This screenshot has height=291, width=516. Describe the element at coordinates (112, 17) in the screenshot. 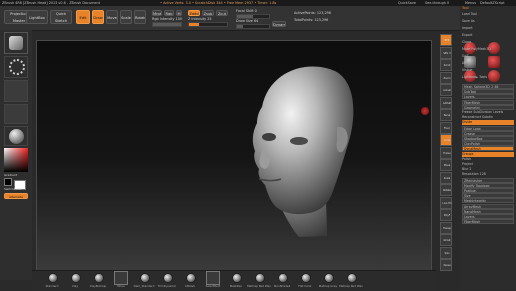

I see `move-button: Move` at that location.